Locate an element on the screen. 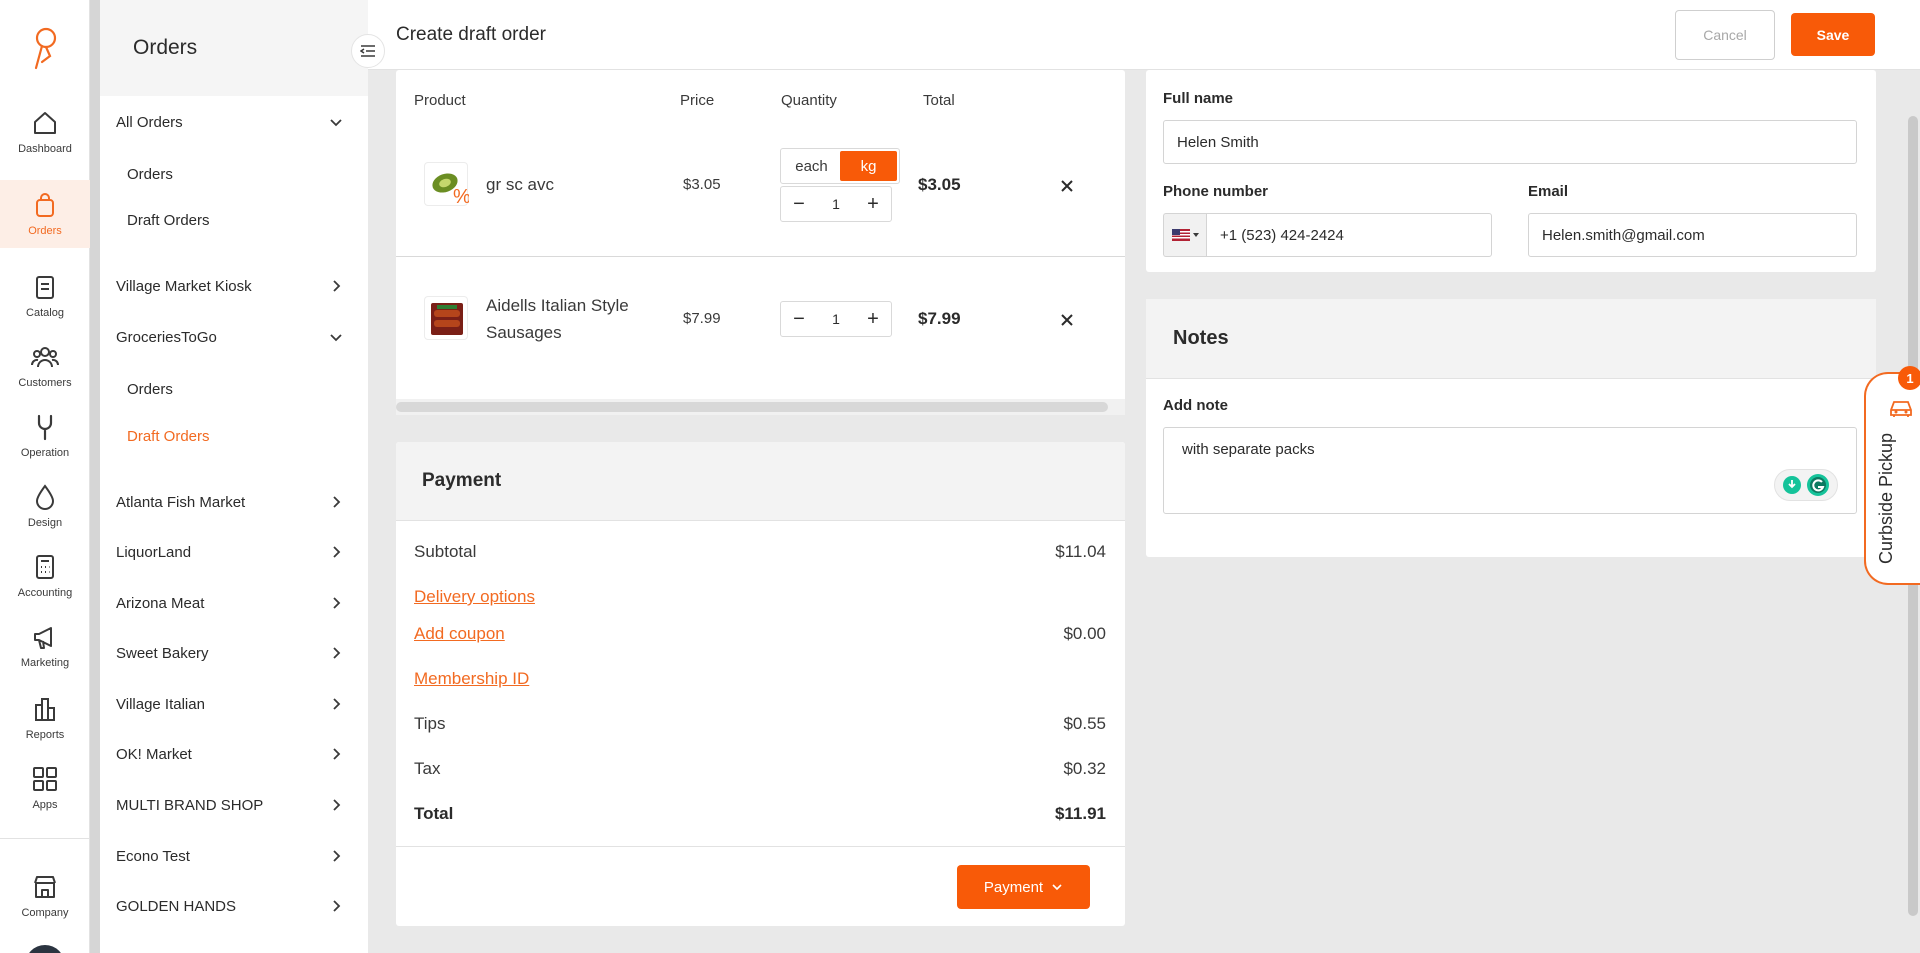  rail-scrollbar is located at coordinates (95, 476).